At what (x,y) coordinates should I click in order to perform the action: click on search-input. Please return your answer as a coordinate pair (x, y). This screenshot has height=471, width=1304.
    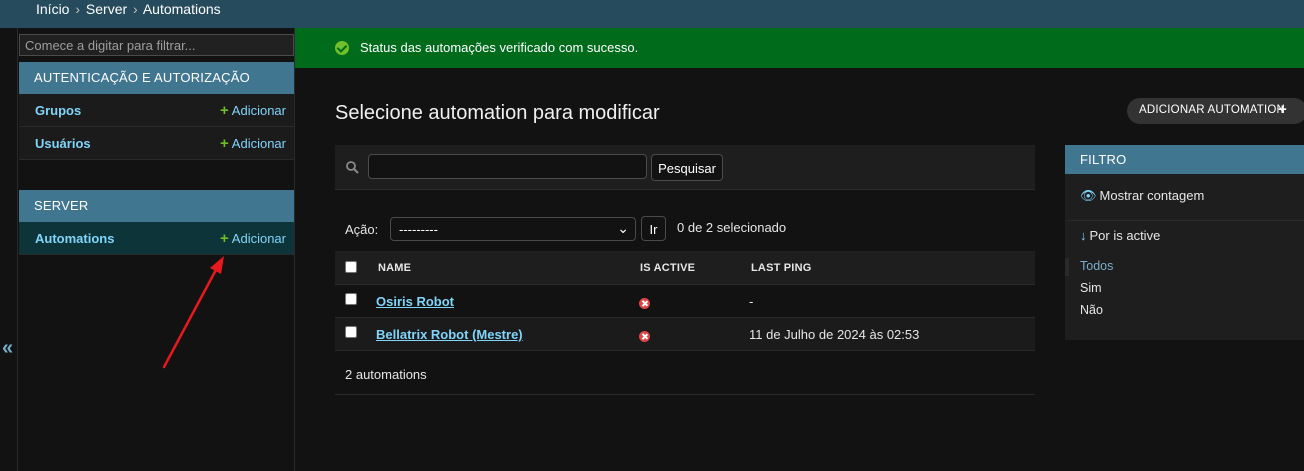
    Looking at the image, I should click on (507, 166).